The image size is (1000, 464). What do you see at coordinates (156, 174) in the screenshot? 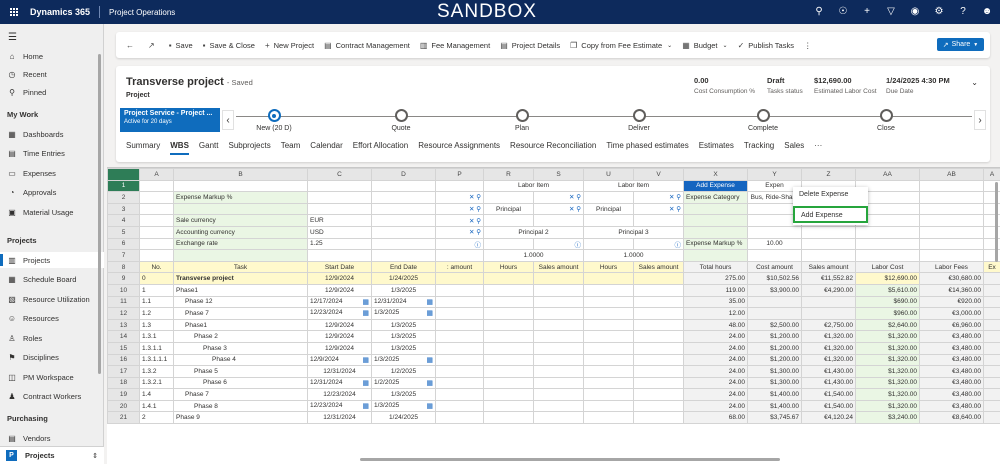
I see `column-header: A` at bounding box center [156, 174].